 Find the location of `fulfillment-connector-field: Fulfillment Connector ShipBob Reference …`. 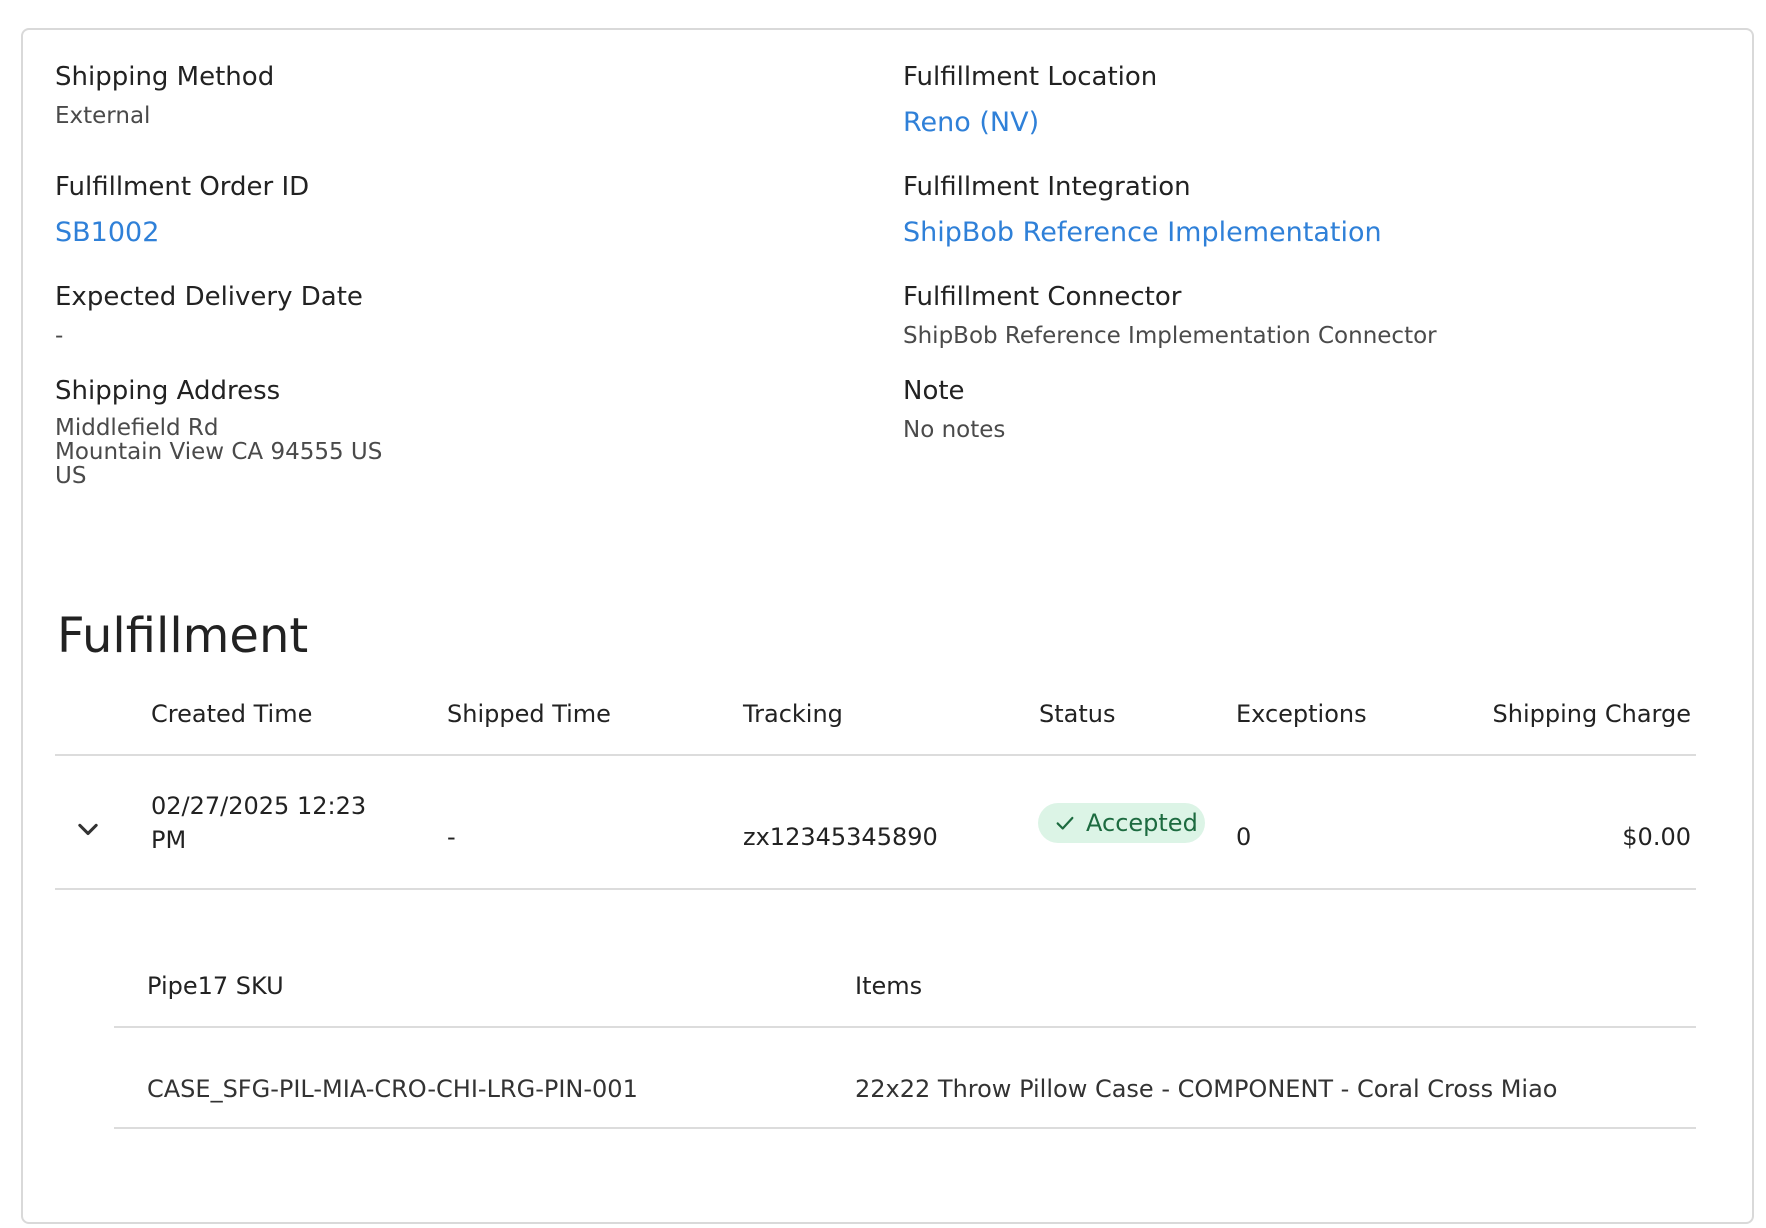

fulfillment-connector-field: Fulfillment Connector ShipBob Reference … is located at coordinates (1170, 315).